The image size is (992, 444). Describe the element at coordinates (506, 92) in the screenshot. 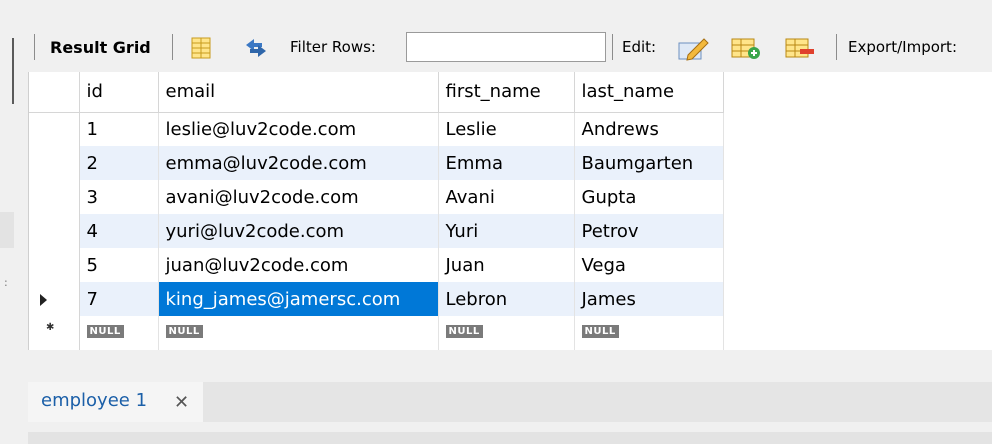

I see `column-header-first-name: first_name` at that location.